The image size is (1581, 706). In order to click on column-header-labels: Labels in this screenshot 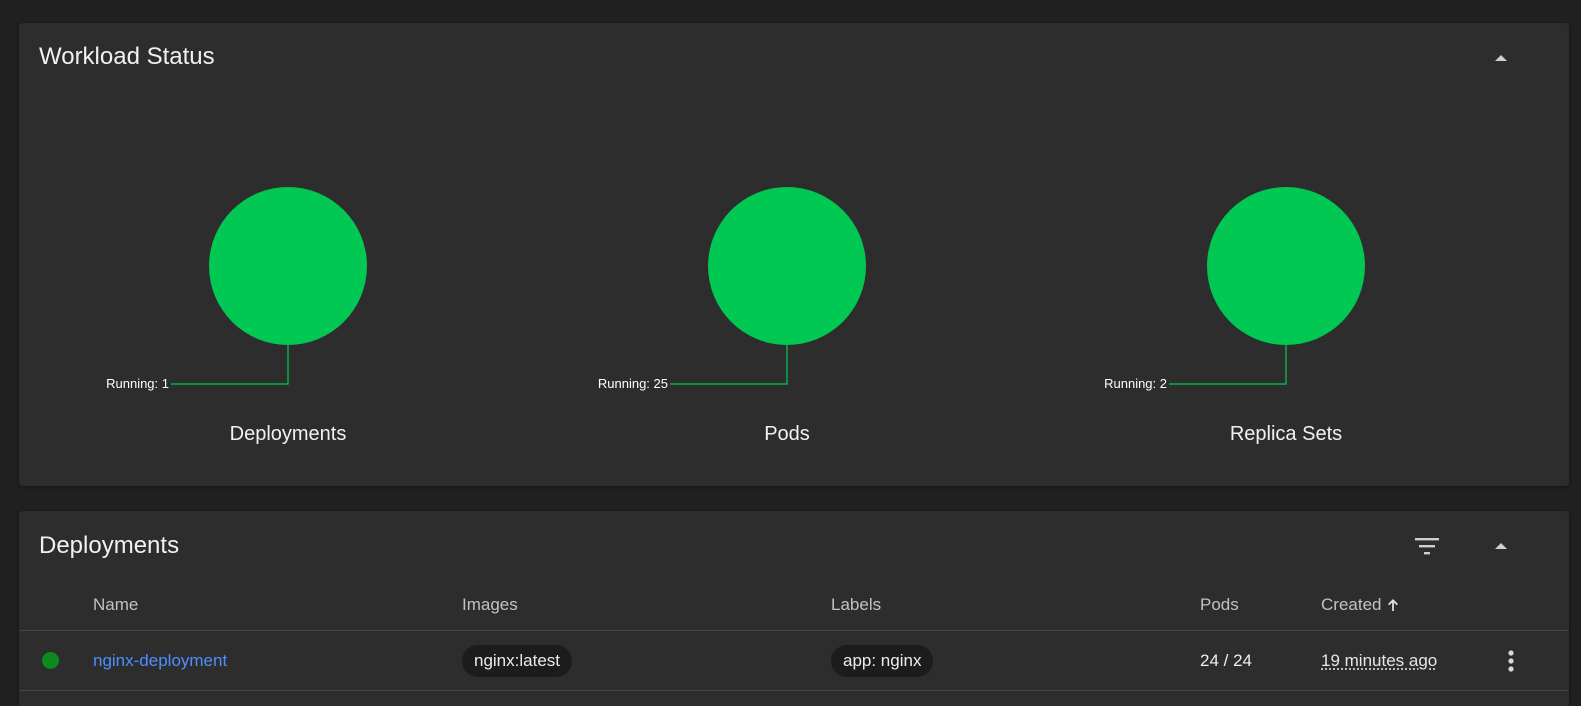, I will do `click(856, 604)`.